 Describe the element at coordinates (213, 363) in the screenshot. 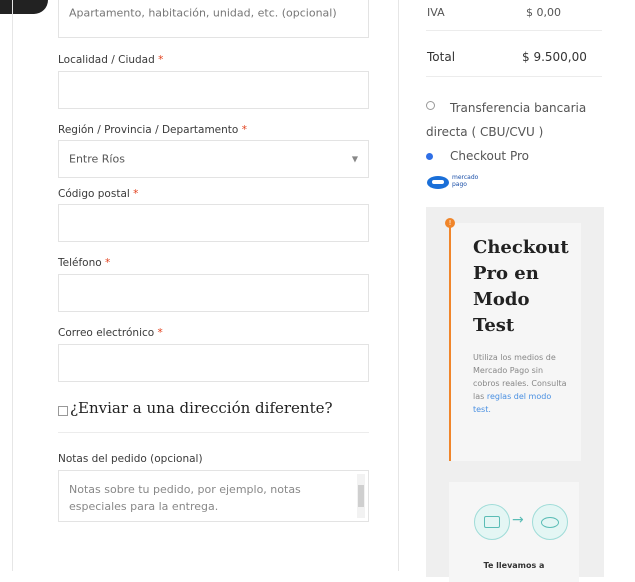

I see `email-input` at that location.